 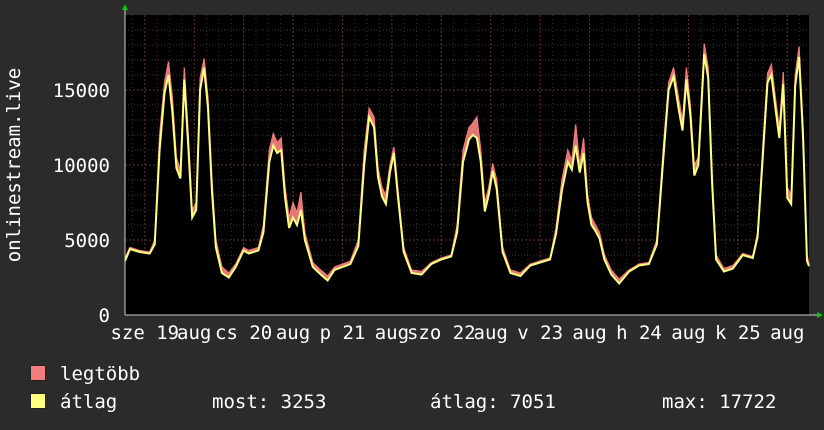 What do you see at coordinates (104, 316) in the screenshot?
I see `y-tick-label: 0` at bounding box center [104, 316].